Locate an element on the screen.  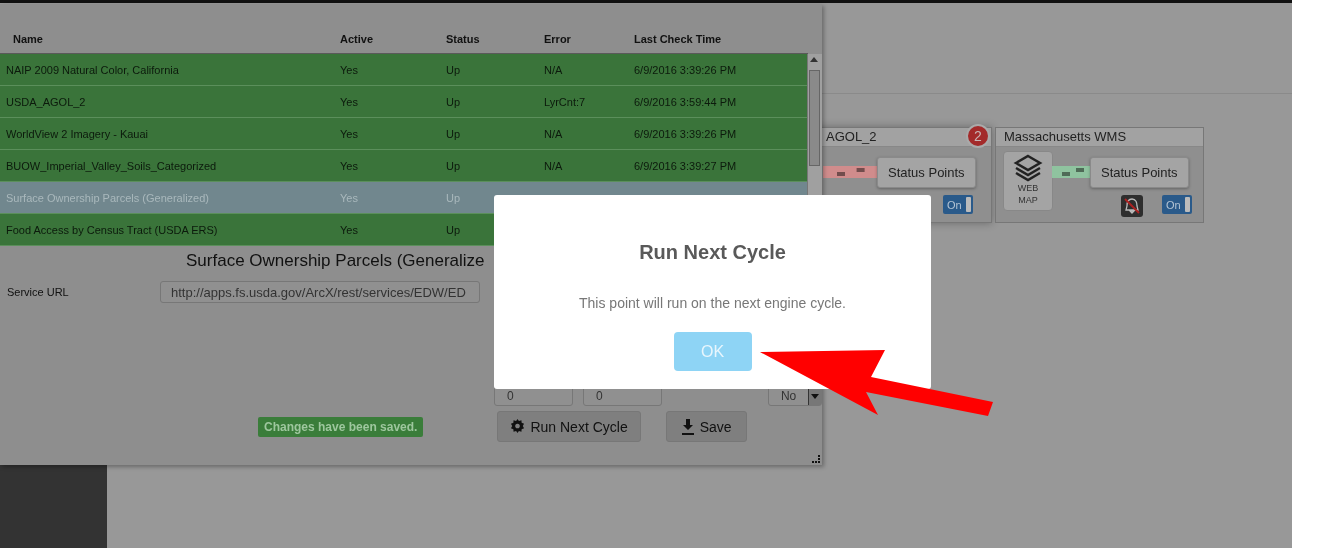
dropdown-arrow-icon is located at coordinates (815, 396).